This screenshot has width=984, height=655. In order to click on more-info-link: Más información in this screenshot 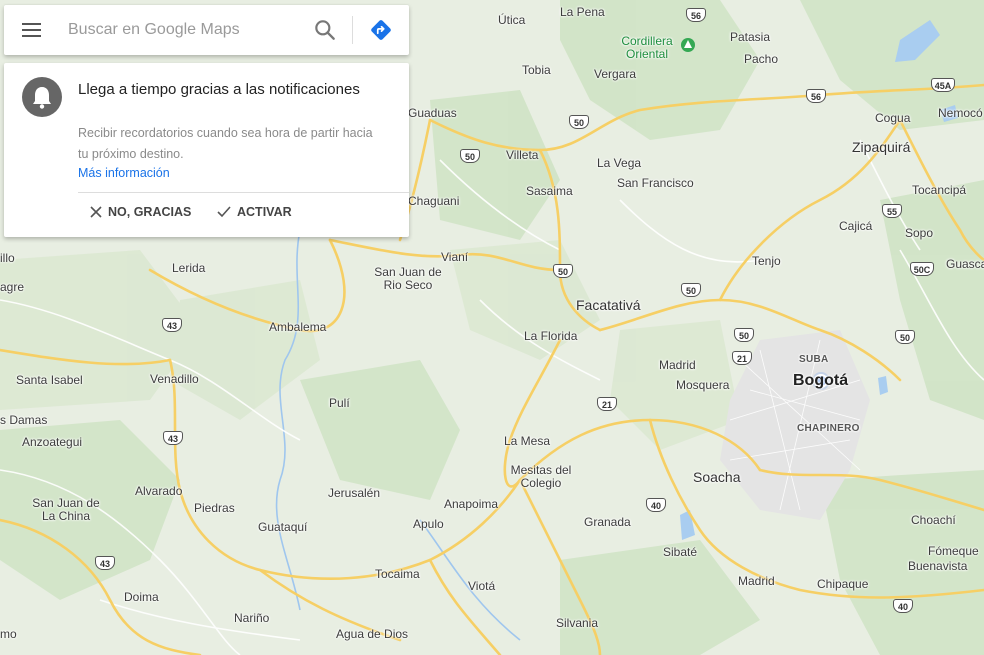, I will do `click(124, 173)`.